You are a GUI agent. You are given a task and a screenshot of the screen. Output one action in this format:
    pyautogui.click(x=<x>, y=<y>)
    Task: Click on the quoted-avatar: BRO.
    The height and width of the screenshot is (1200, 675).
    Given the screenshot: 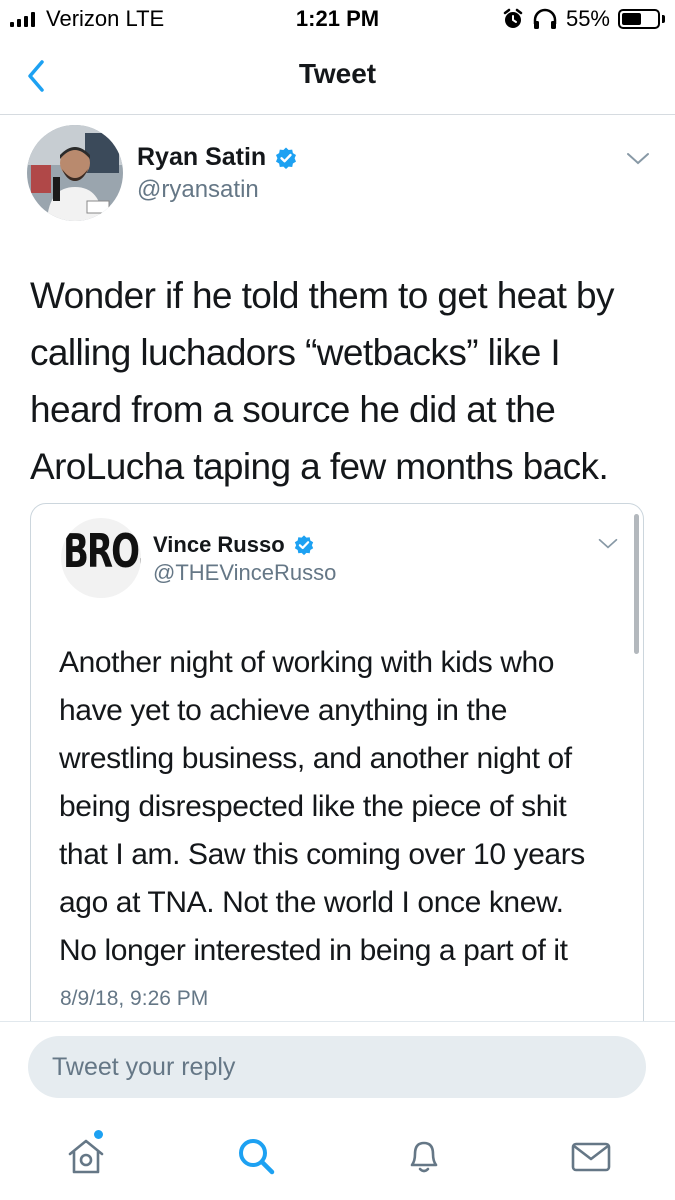 What is the action you would take?
    pyautogui.click(x=101, y=558)
    